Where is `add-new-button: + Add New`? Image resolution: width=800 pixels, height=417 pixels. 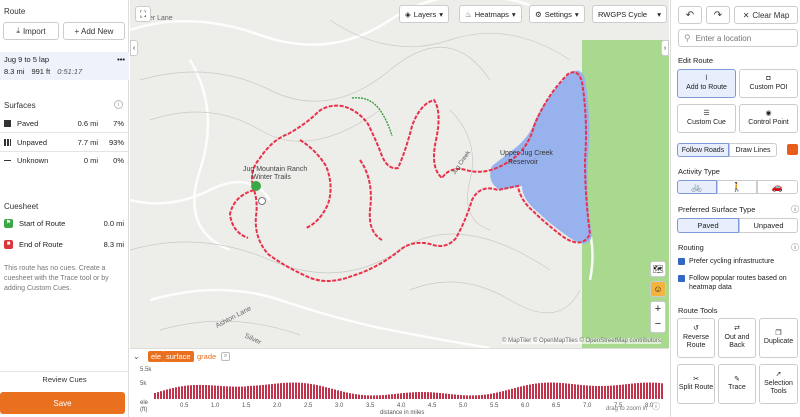
add-new-button: + Add New is located at coordinates (94, 31).